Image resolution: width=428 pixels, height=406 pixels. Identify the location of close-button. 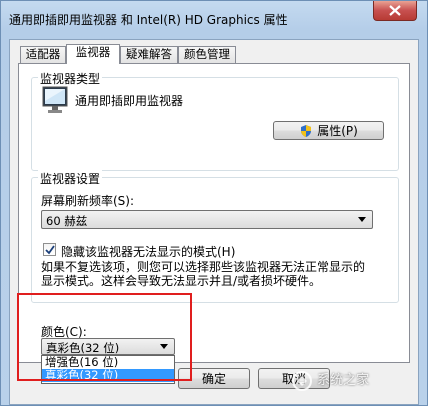
(395, 11).